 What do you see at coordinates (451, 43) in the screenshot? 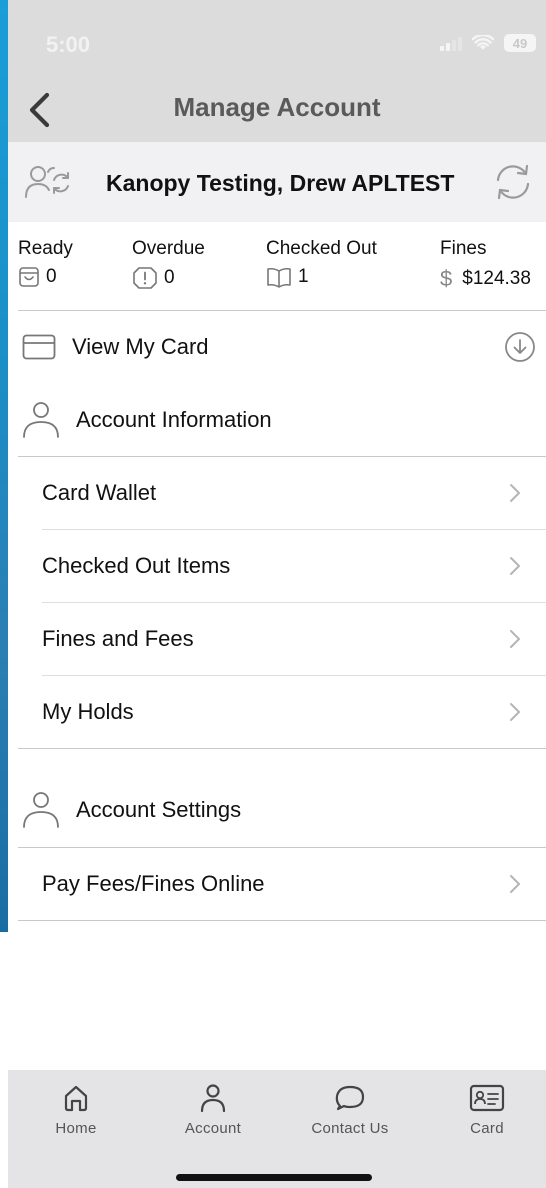
I see `signal-icon` at bounding box center [451, 43].